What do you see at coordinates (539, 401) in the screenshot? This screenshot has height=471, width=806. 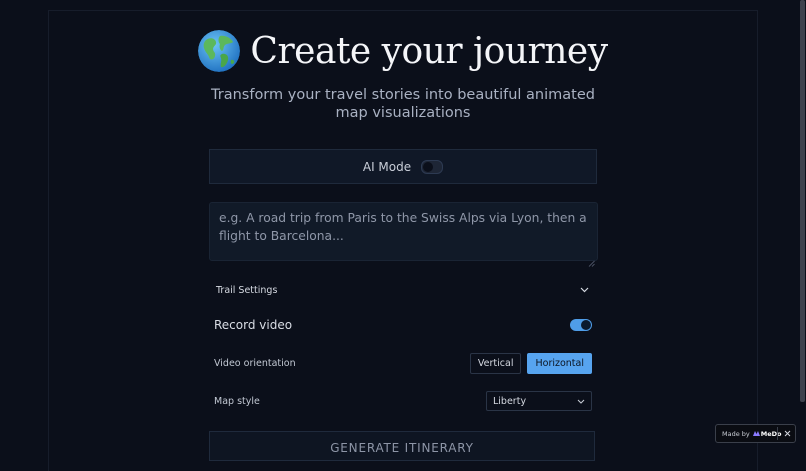 I see `map-style-select: Liberty` at bounding box center [539, 401].